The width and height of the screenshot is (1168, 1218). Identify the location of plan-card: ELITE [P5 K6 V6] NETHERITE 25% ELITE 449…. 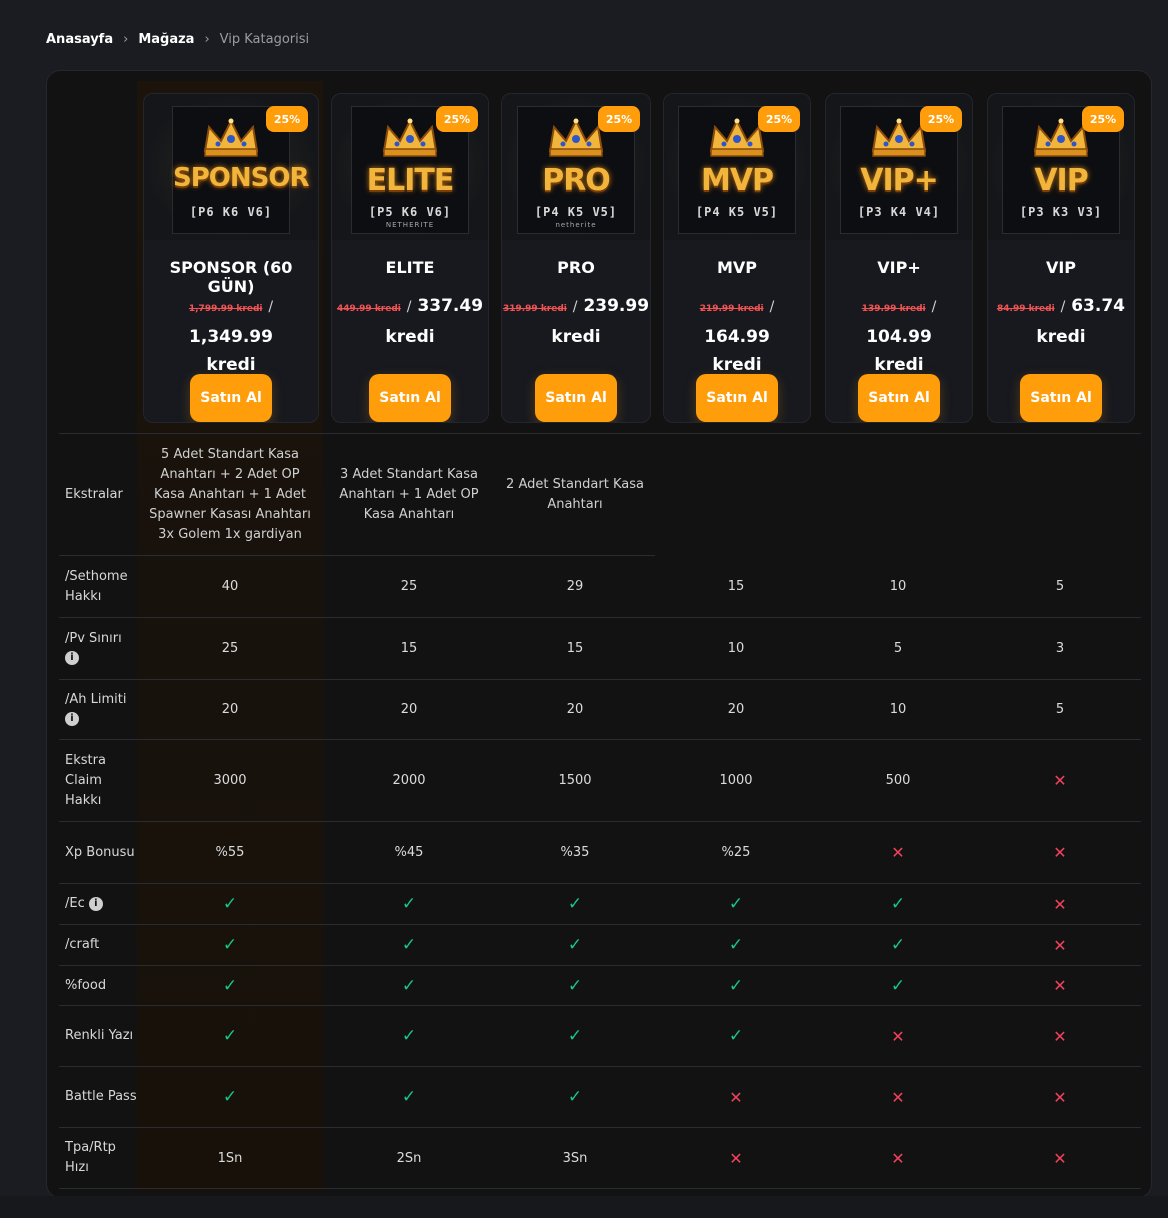
(410, 258).